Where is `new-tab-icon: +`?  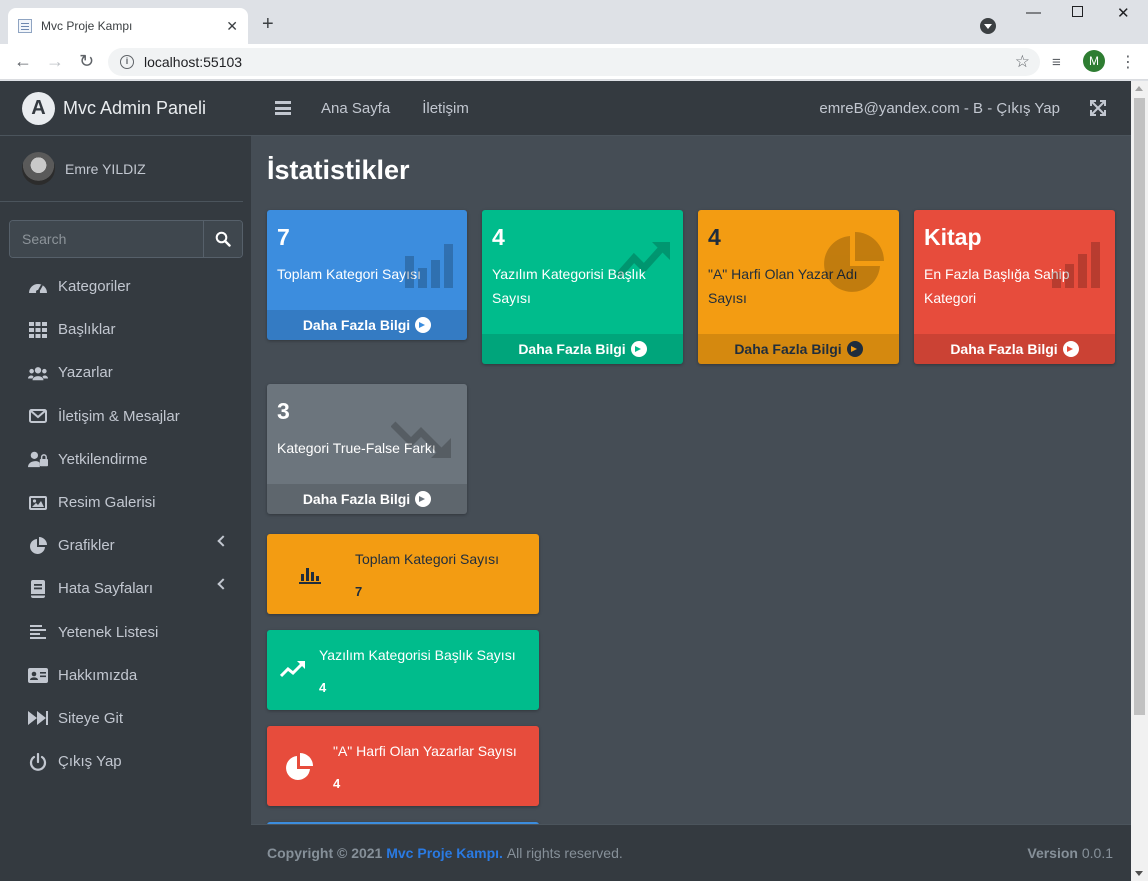
new-tab-icon: + is located at coordinates (268, 24).